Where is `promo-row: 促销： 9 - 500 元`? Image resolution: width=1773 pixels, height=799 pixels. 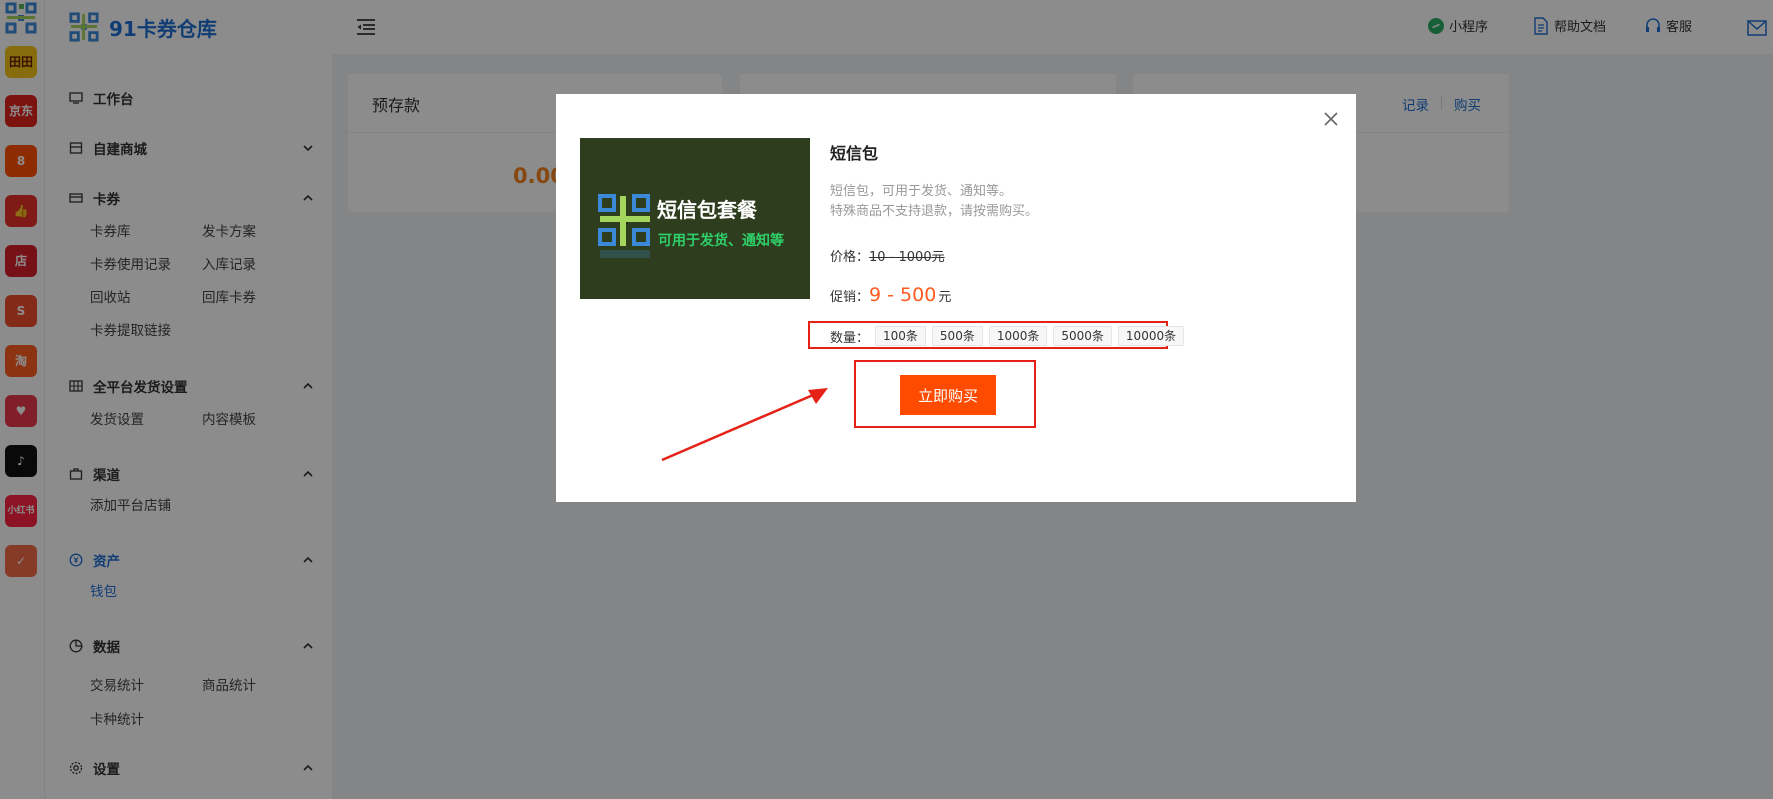 promo-row: 促销： 9 - 500 元 is located at coordinates (890, 295).